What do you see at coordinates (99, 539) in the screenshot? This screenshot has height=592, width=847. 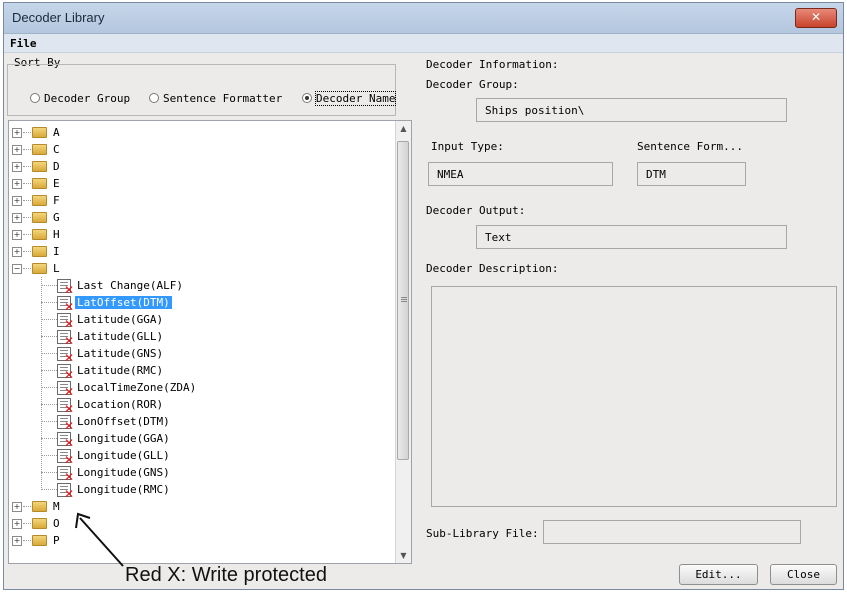 I see `annotation-arrow` at bounding box center [99, 539].